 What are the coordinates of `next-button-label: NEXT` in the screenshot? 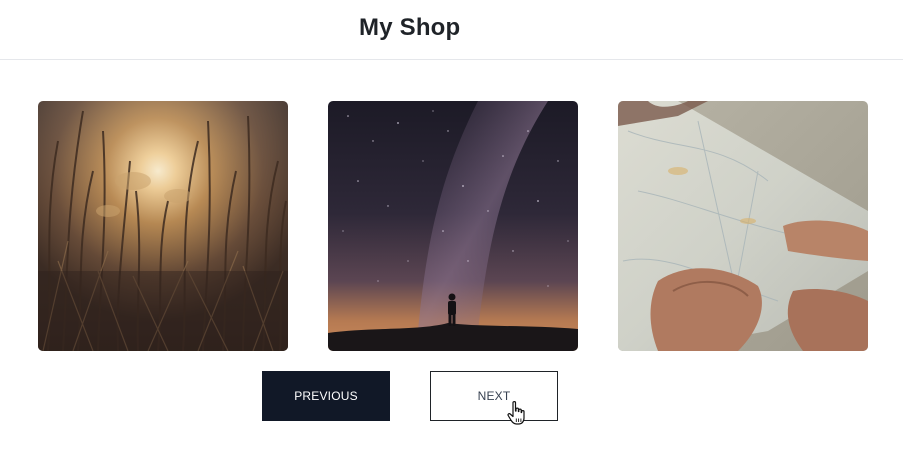 It's located at (494, 396).